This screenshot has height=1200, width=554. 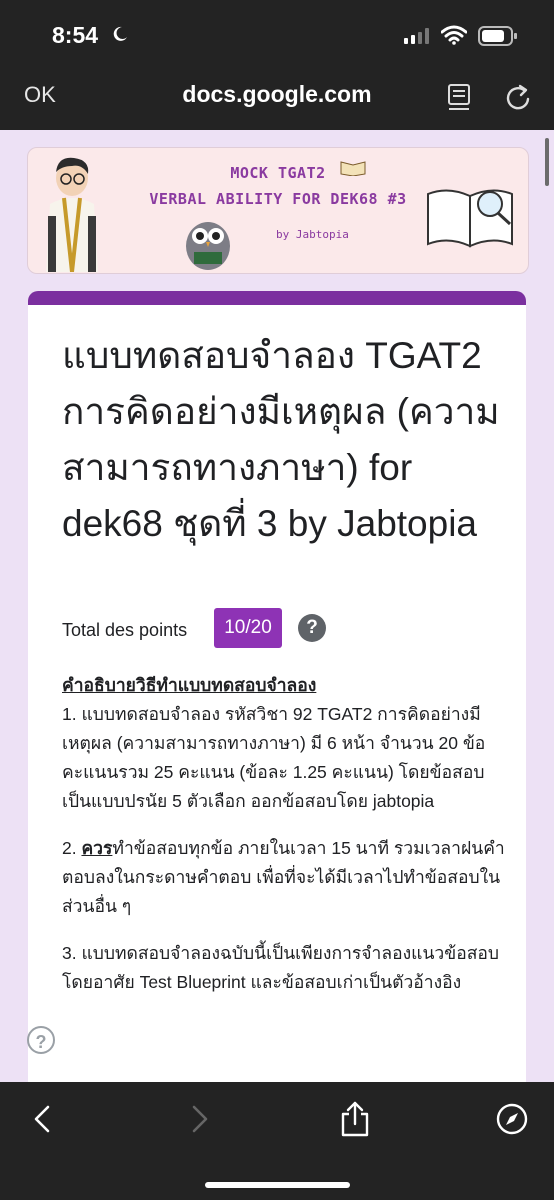 I want to click on item-2-prefix: 2., so click(x=72, y=848).